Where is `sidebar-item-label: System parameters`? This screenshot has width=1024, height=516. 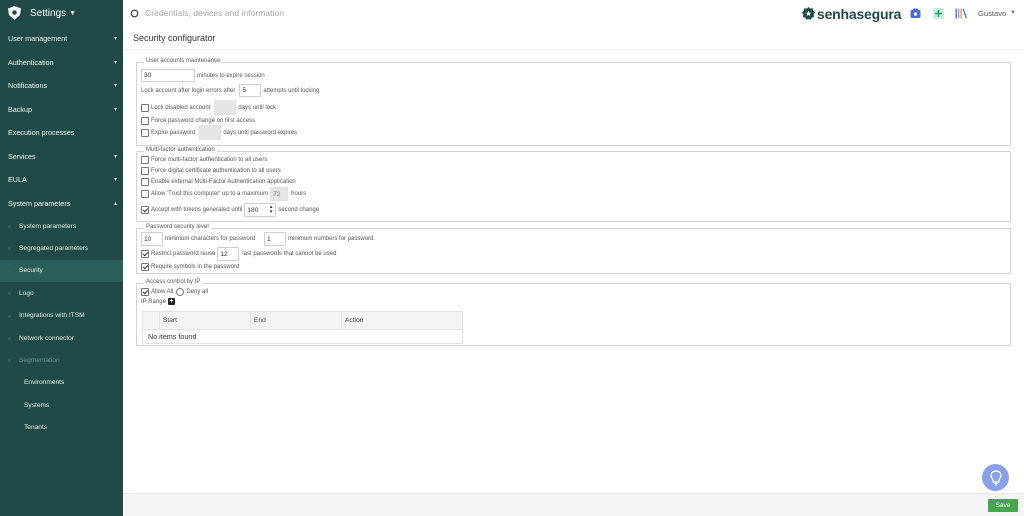
sidebar-item-label: System parameters is located at coordinates (39, 203).